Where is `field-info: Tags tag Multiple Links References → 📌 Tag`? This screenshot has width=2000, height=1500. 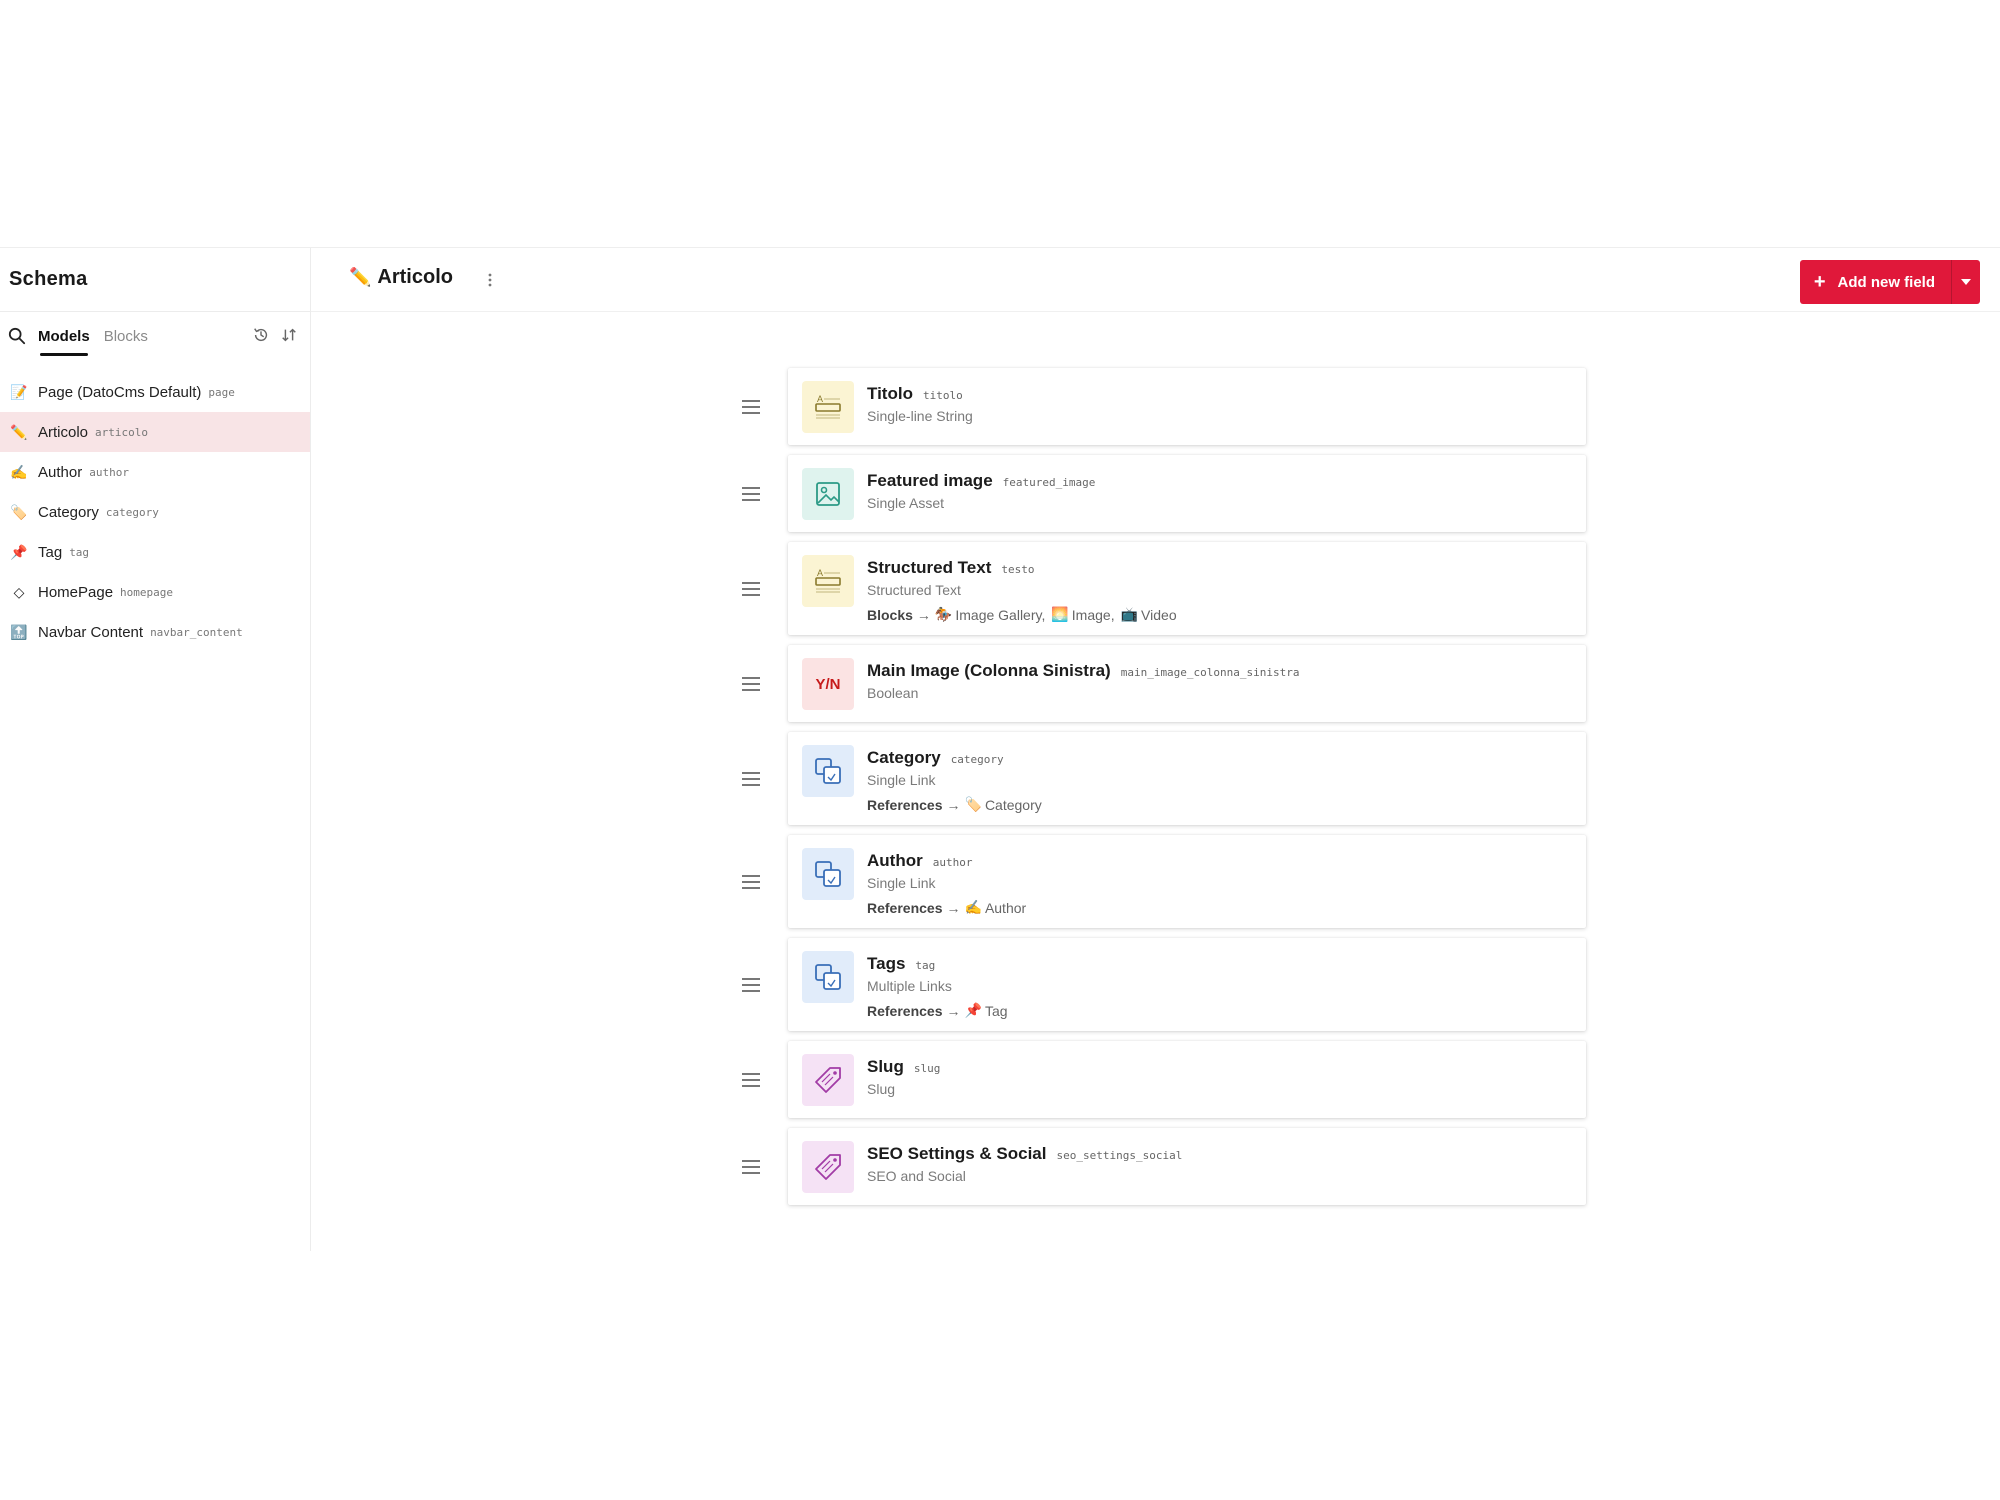
field-info: Tags tag Multiple Links References → 📌 Tag is located at coordinates (940, 984).